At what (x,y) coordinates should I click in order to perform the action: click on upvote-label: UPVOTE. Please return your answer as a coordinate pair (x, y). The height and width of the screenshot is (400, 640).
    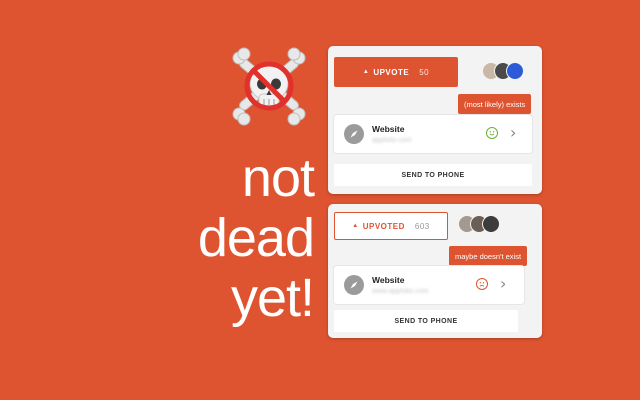
    Looking at the image, I should click on (391, 72).